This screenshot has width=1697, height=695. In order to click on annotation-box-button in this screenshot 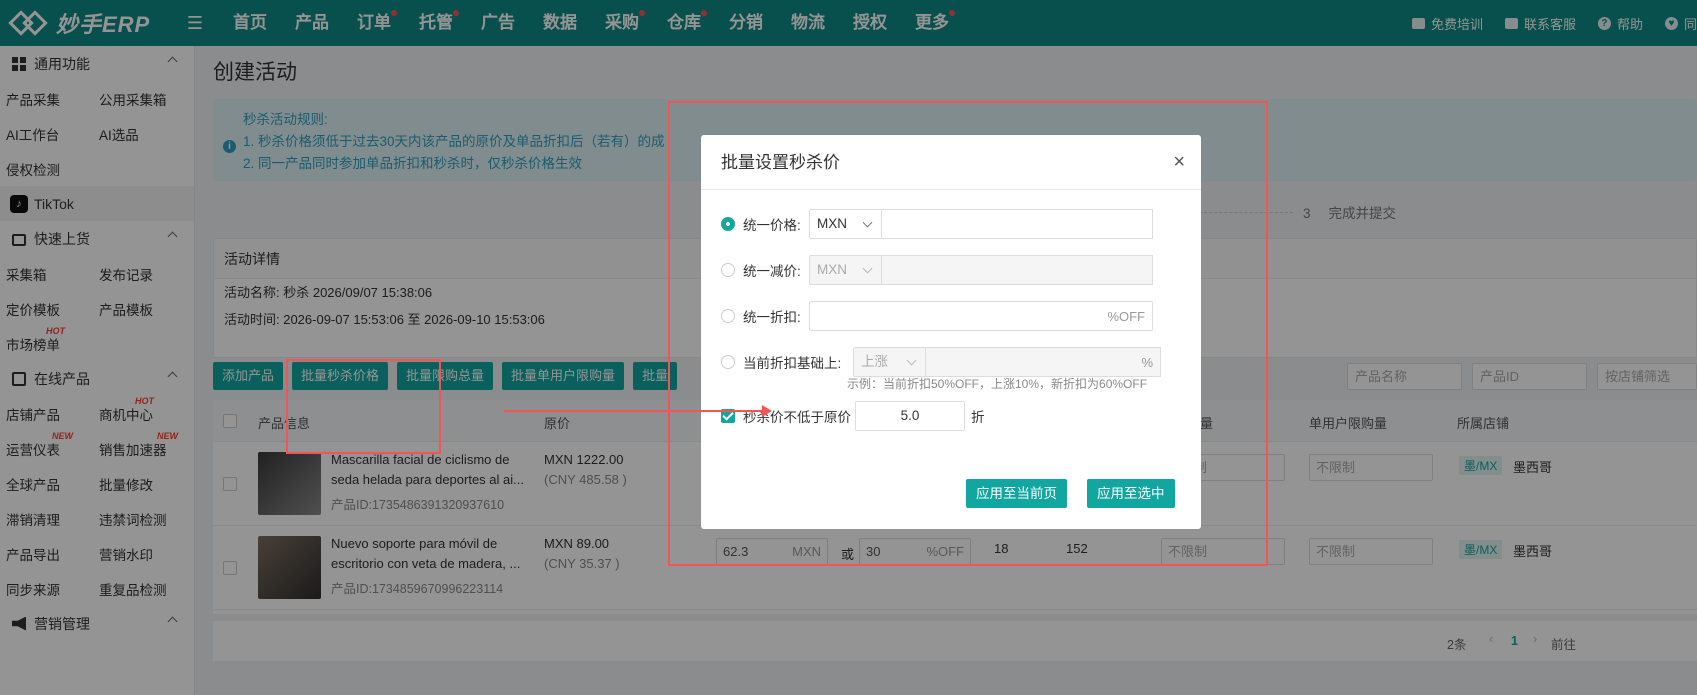, I will do `click(363, 406)`.